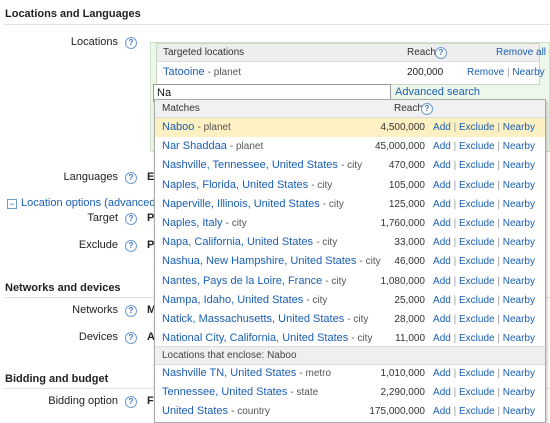 This screenshot has width=550, height=423. Describe the element at coordinates (255, 338) in the screenshot. I see `suggestion-name: National City, California, United States` at that location.